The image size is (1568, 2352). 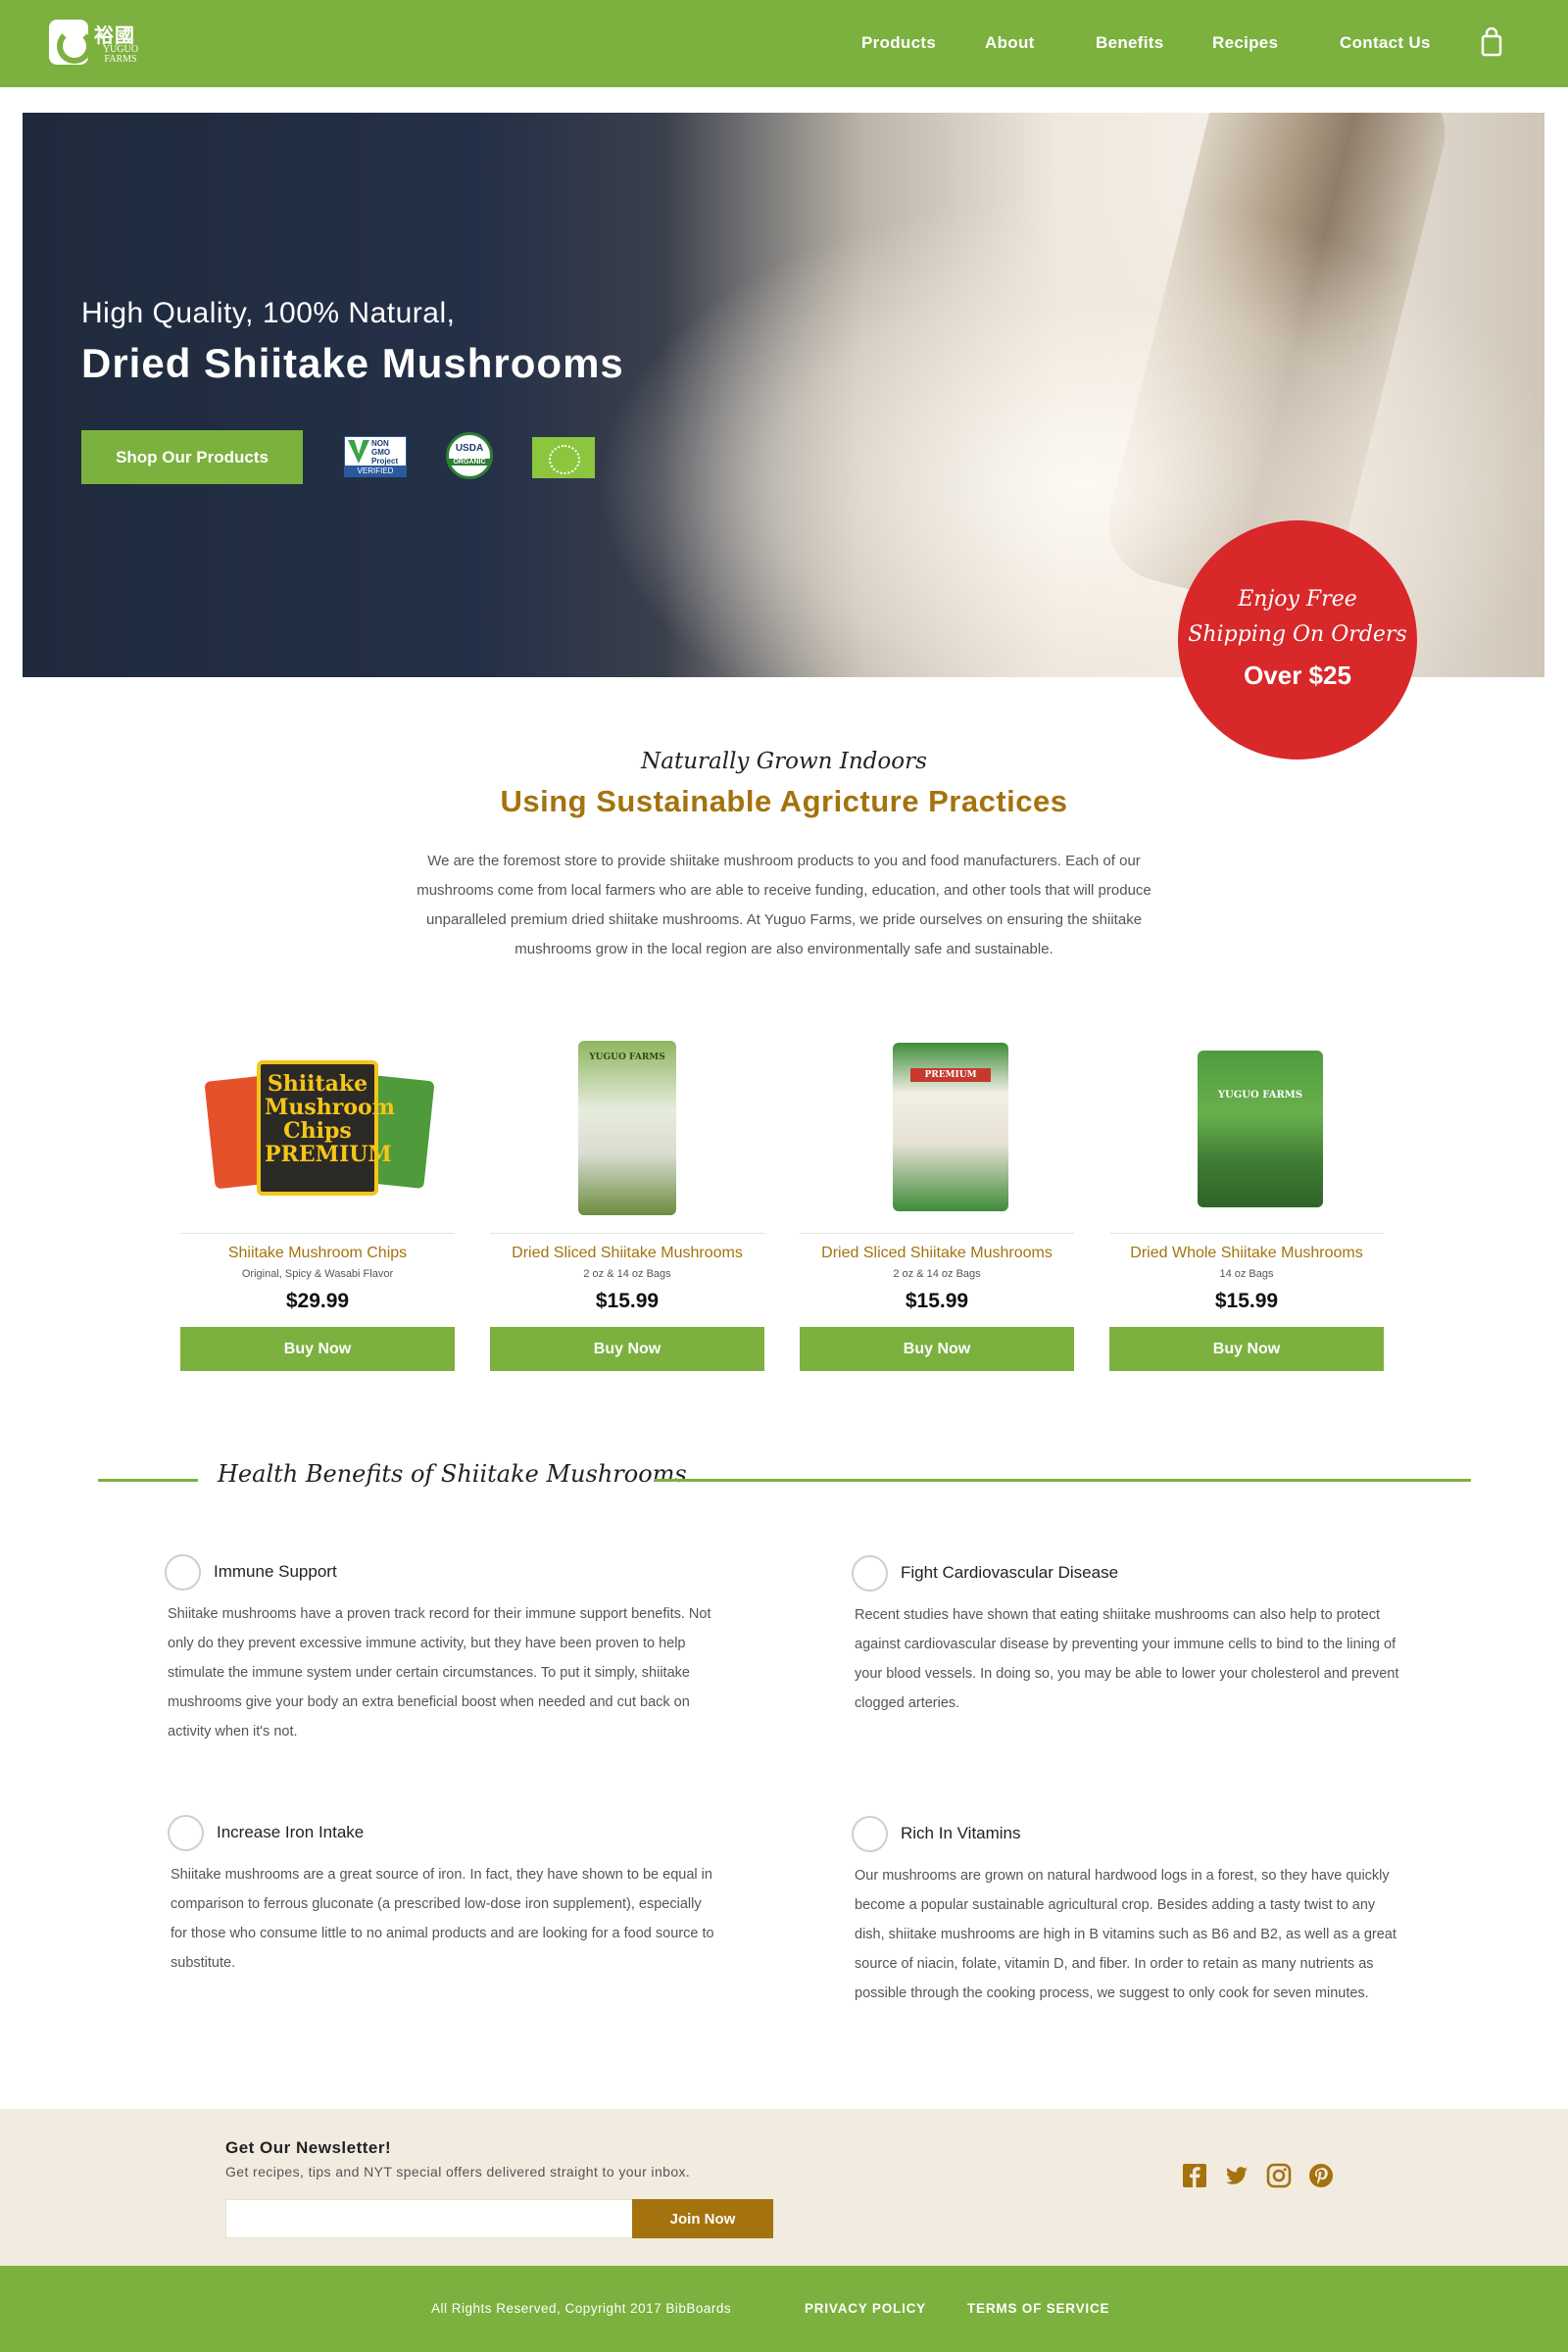 What do you see at coordinates (317, 1274) in the screenshot?
I see `product-variant: Original, Spicy & Wasabi Flavor` at bounding box center [317, 1274].